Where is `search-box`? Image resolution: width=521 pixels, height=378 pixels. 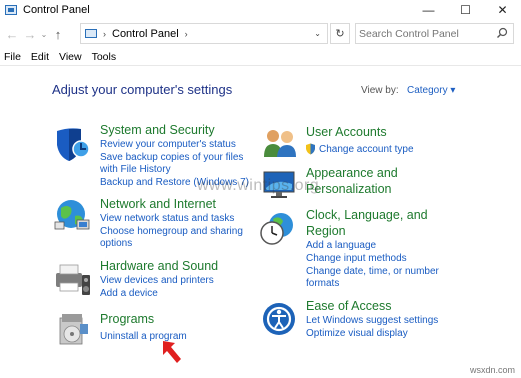
search-box is located at coordinates (434, 33).